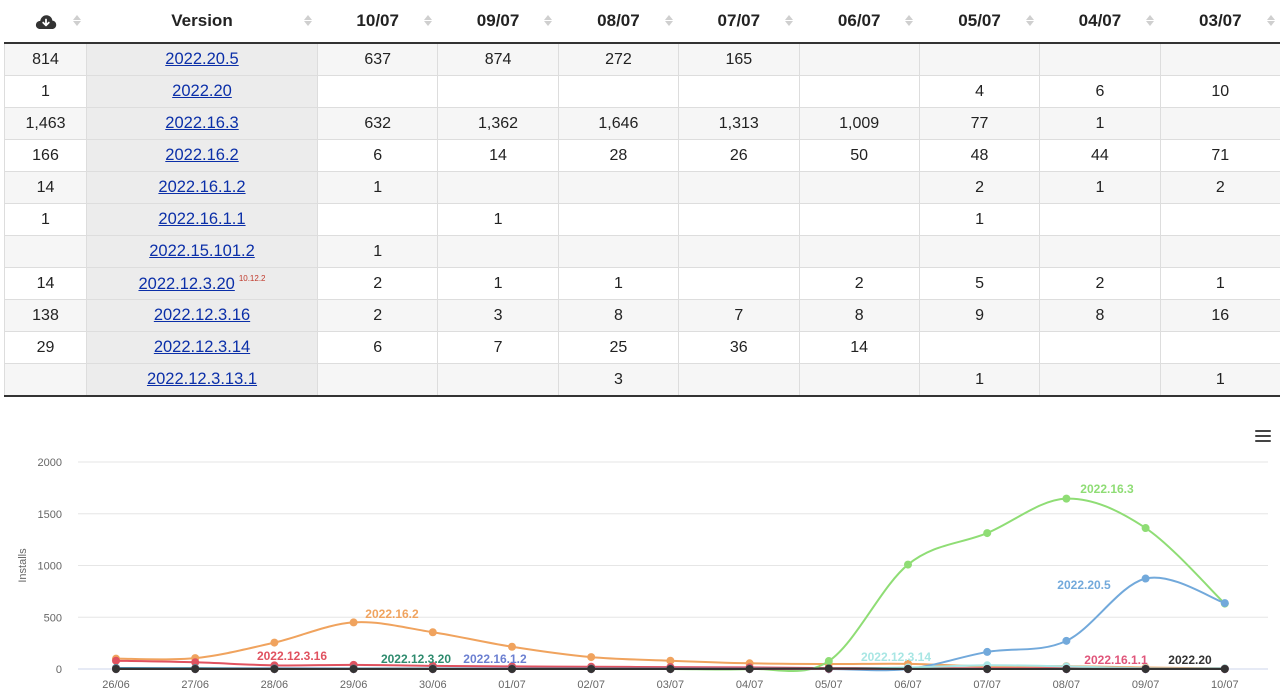  I want to click on version-link: 2022.16.1.1, so click(201, 219).